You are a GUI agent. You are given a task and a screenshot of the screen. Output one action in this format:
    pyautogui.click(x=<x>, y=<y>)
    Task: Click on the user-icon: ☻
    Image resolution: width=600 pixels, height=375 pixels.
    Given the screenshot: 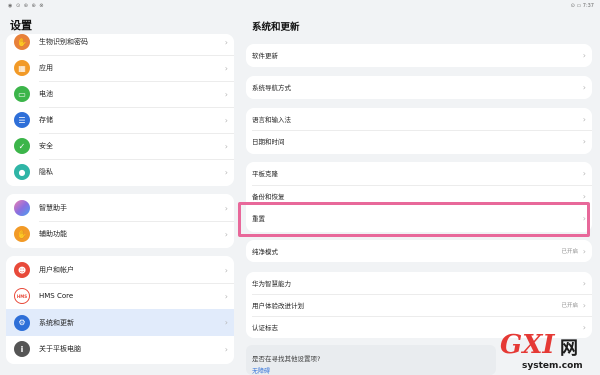 What is the action you would take?
    pyautogui.click(x=22, y=270)
    